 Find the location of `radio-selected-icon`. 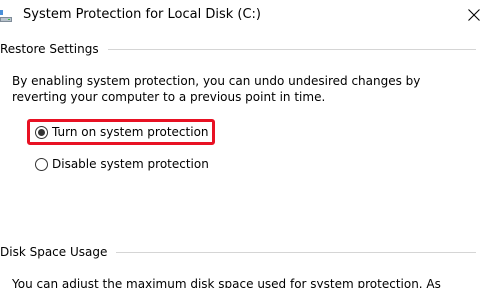

radio-selected-icon is located at coordinates (41, 132).